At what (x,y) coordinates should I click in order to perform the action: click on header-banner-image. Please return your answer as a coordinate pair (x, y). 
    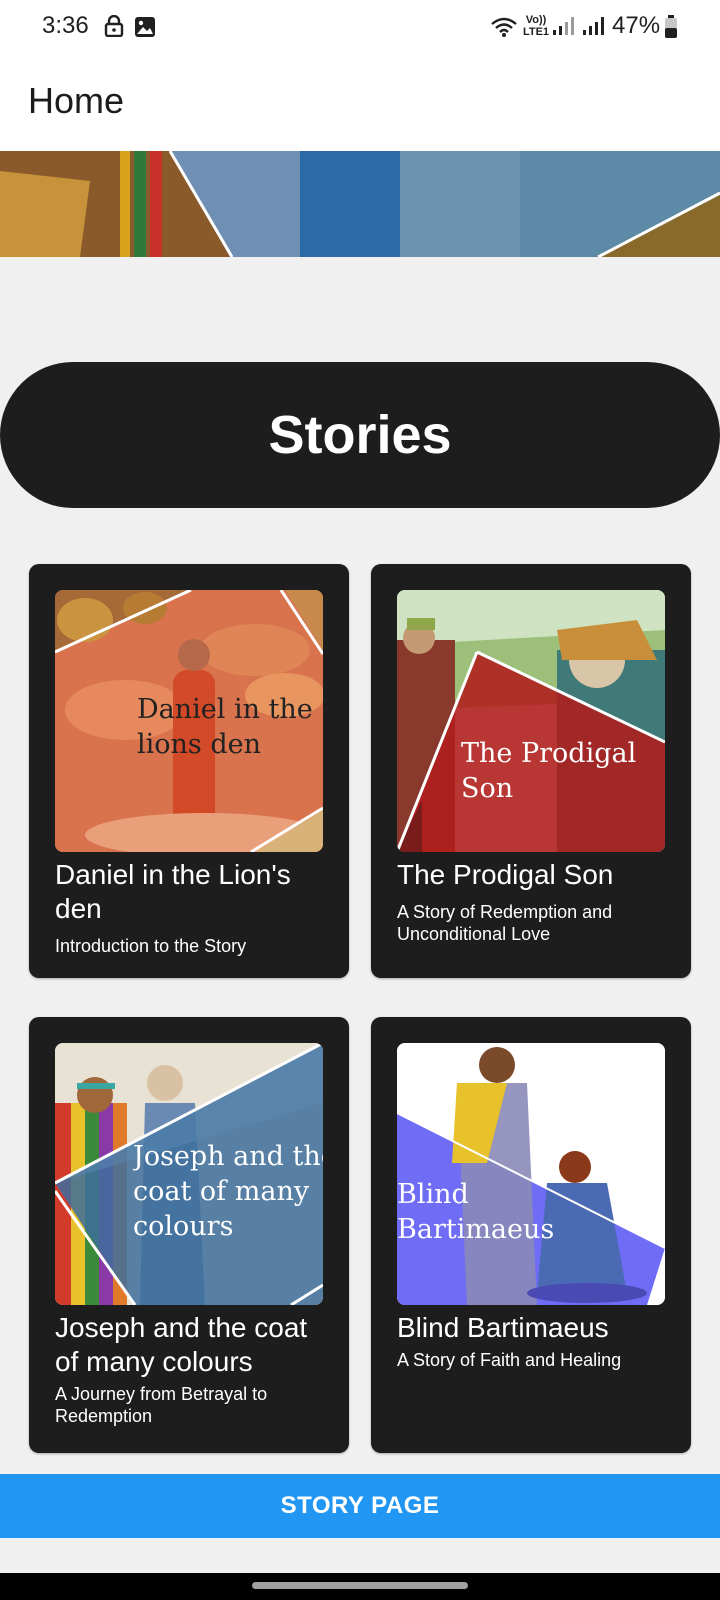
    Looking at the image, I should click on (360, 204).